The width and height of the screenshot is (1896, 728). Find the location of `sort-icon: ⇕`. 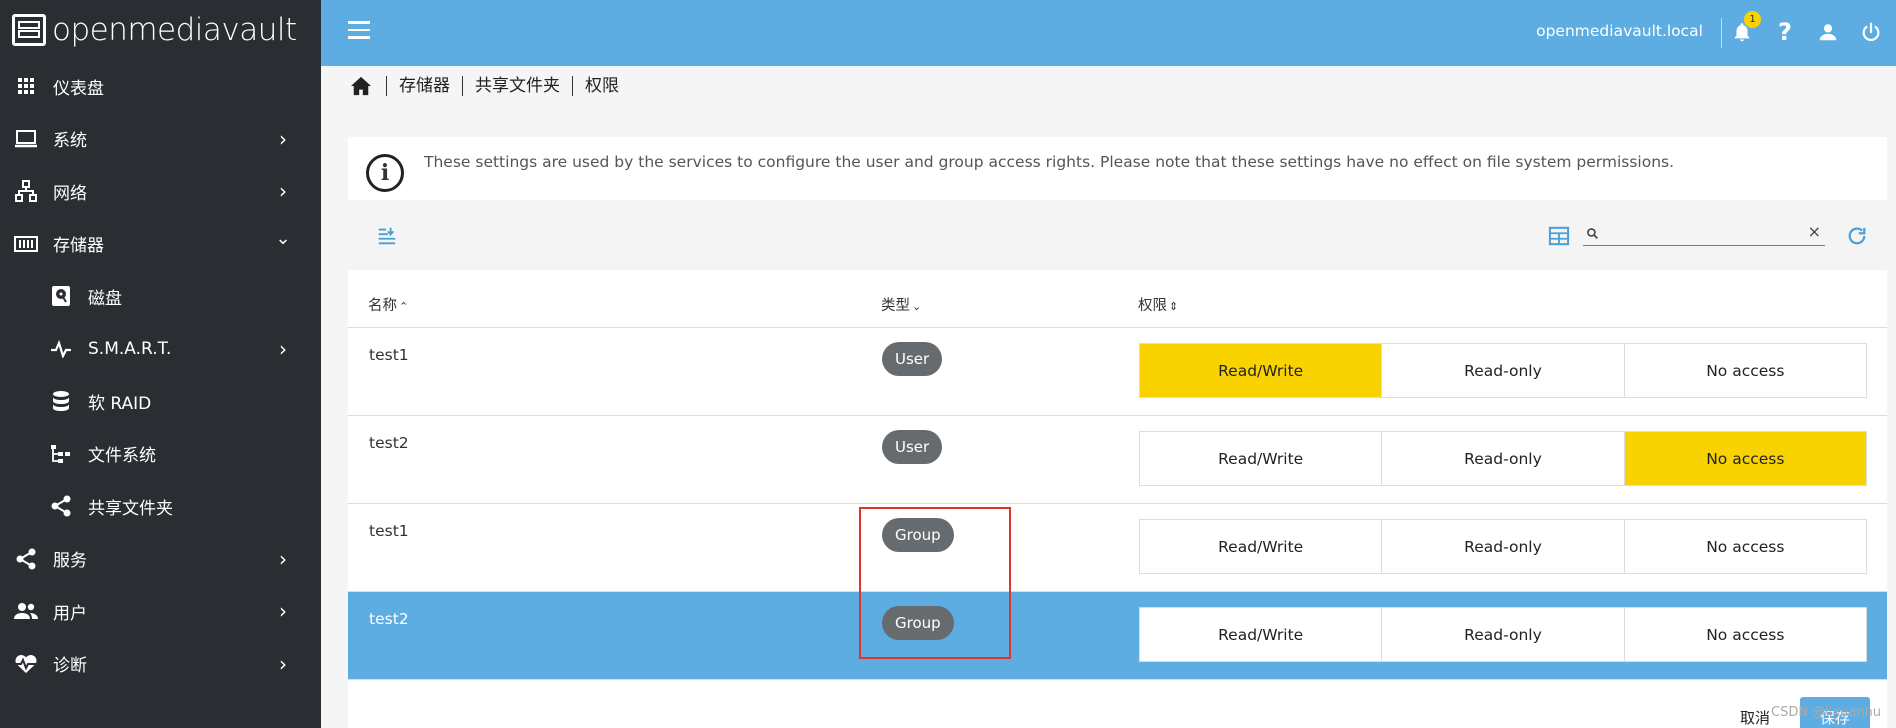

sort-icon: ⇕ is located at coordinates (1174, 306).